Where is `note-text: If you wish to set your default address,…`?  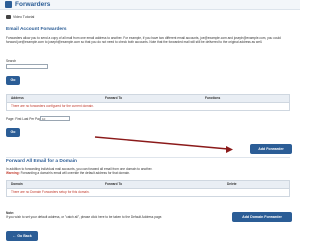 note-text: If you wish to set your default address,… is located at coordinates (116, 217).